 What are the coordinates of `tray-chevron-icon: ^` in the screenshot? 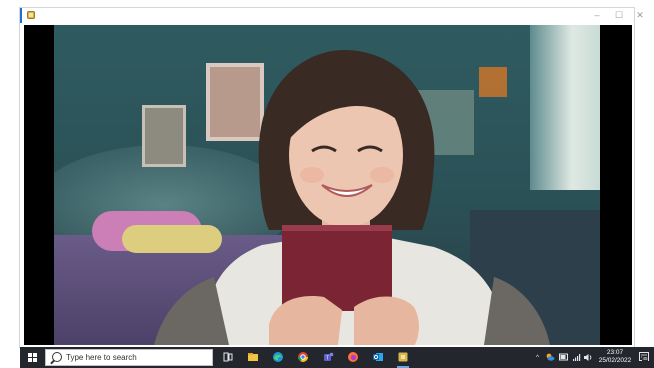 It's located at (537, 357).